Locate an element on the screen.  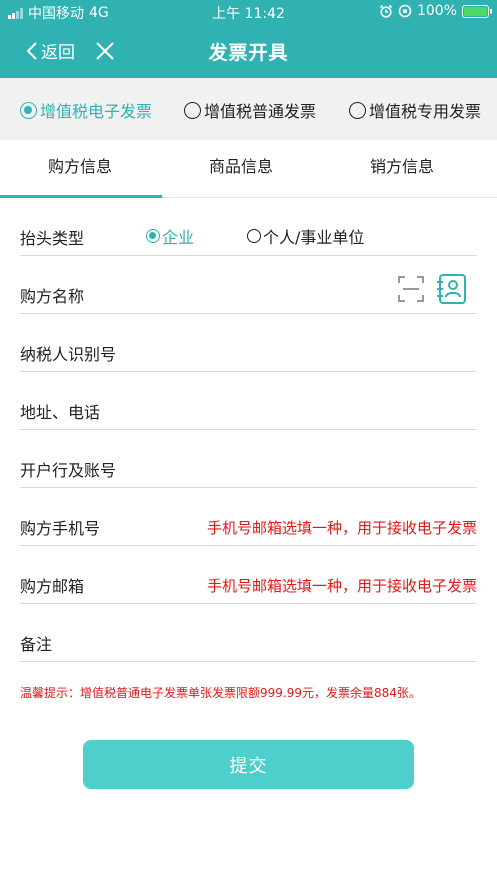
taxpayer-id-input is located at coordinates (323, 354).